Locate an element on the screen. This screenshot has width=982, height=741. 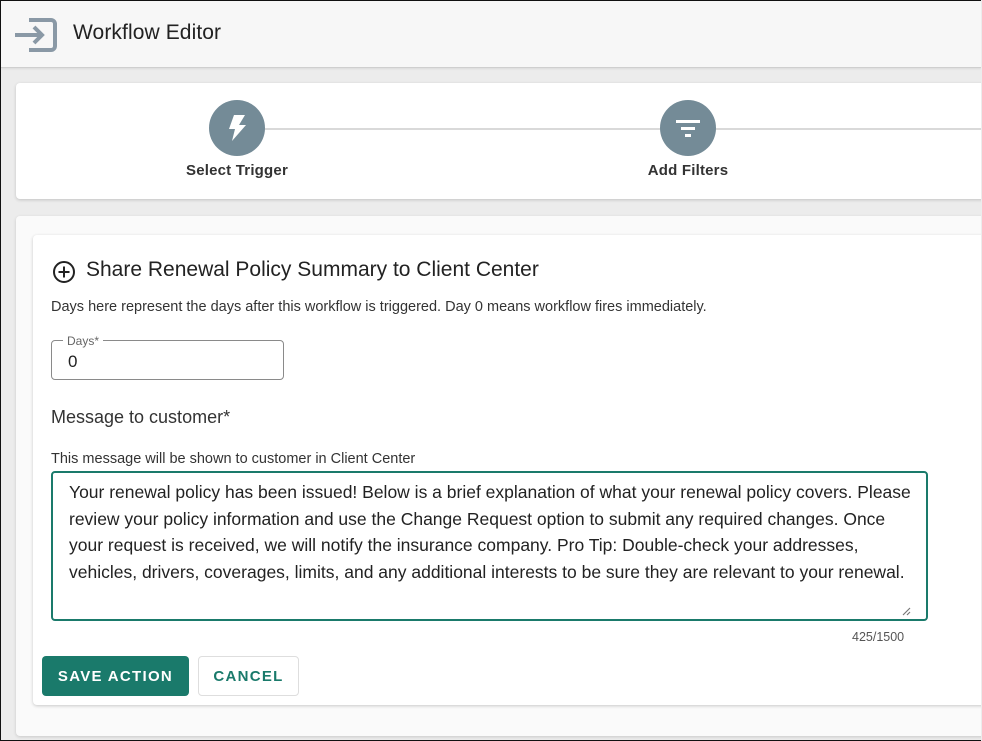
circle-plus-icon is located at coordinates (64, 272).